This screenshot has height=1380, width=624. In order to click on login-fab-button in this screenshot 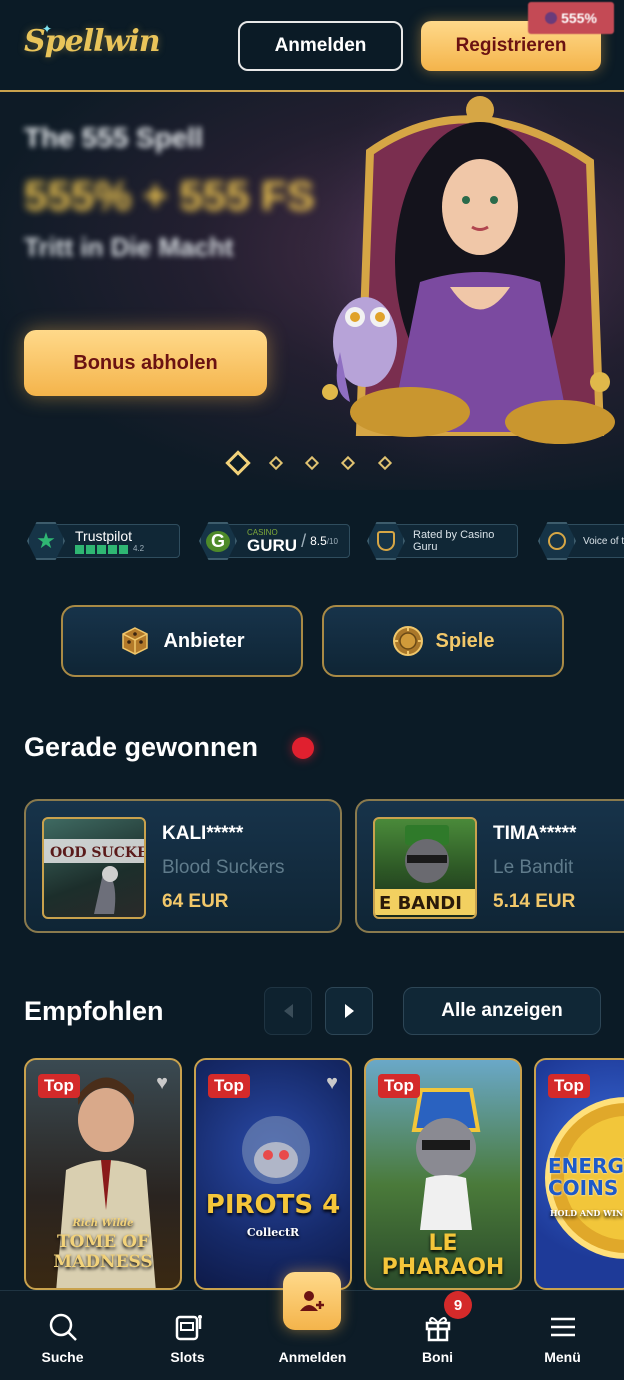, I will do `click(312, 1301)`.